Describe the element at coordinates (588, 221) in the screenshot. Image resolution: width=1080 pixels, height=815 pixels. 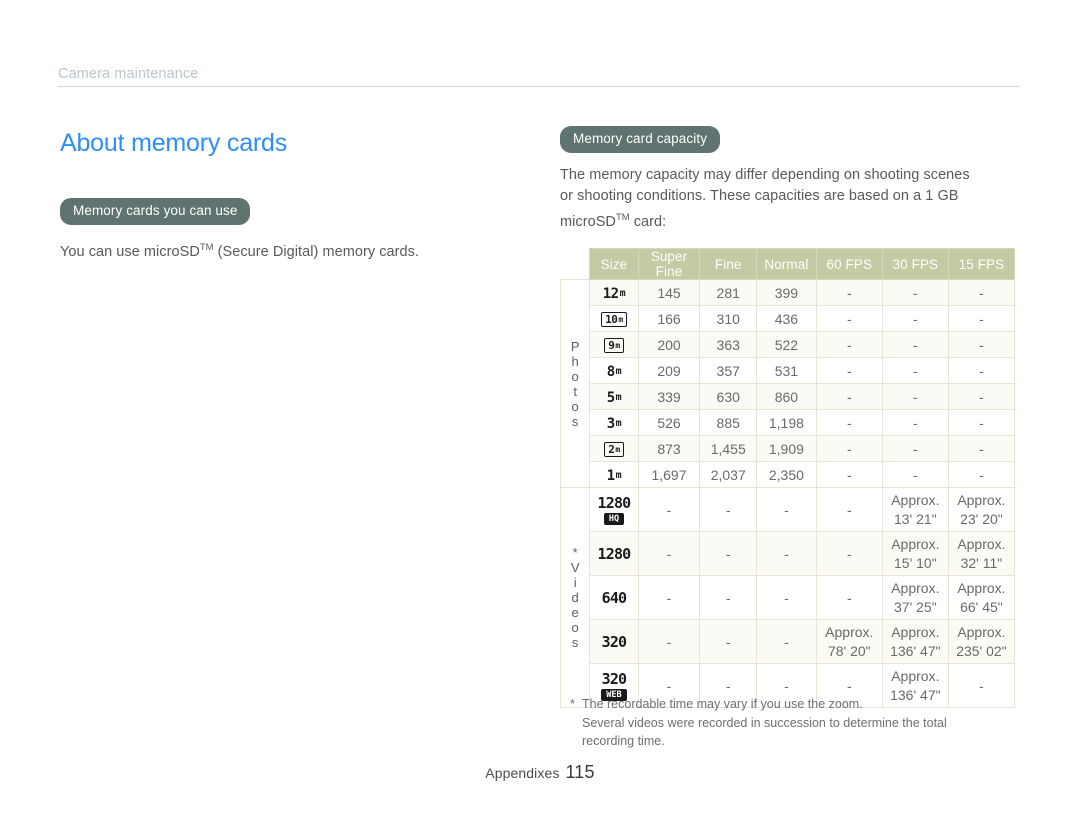
I see `intro-line-3-pre: microSD` at that location.